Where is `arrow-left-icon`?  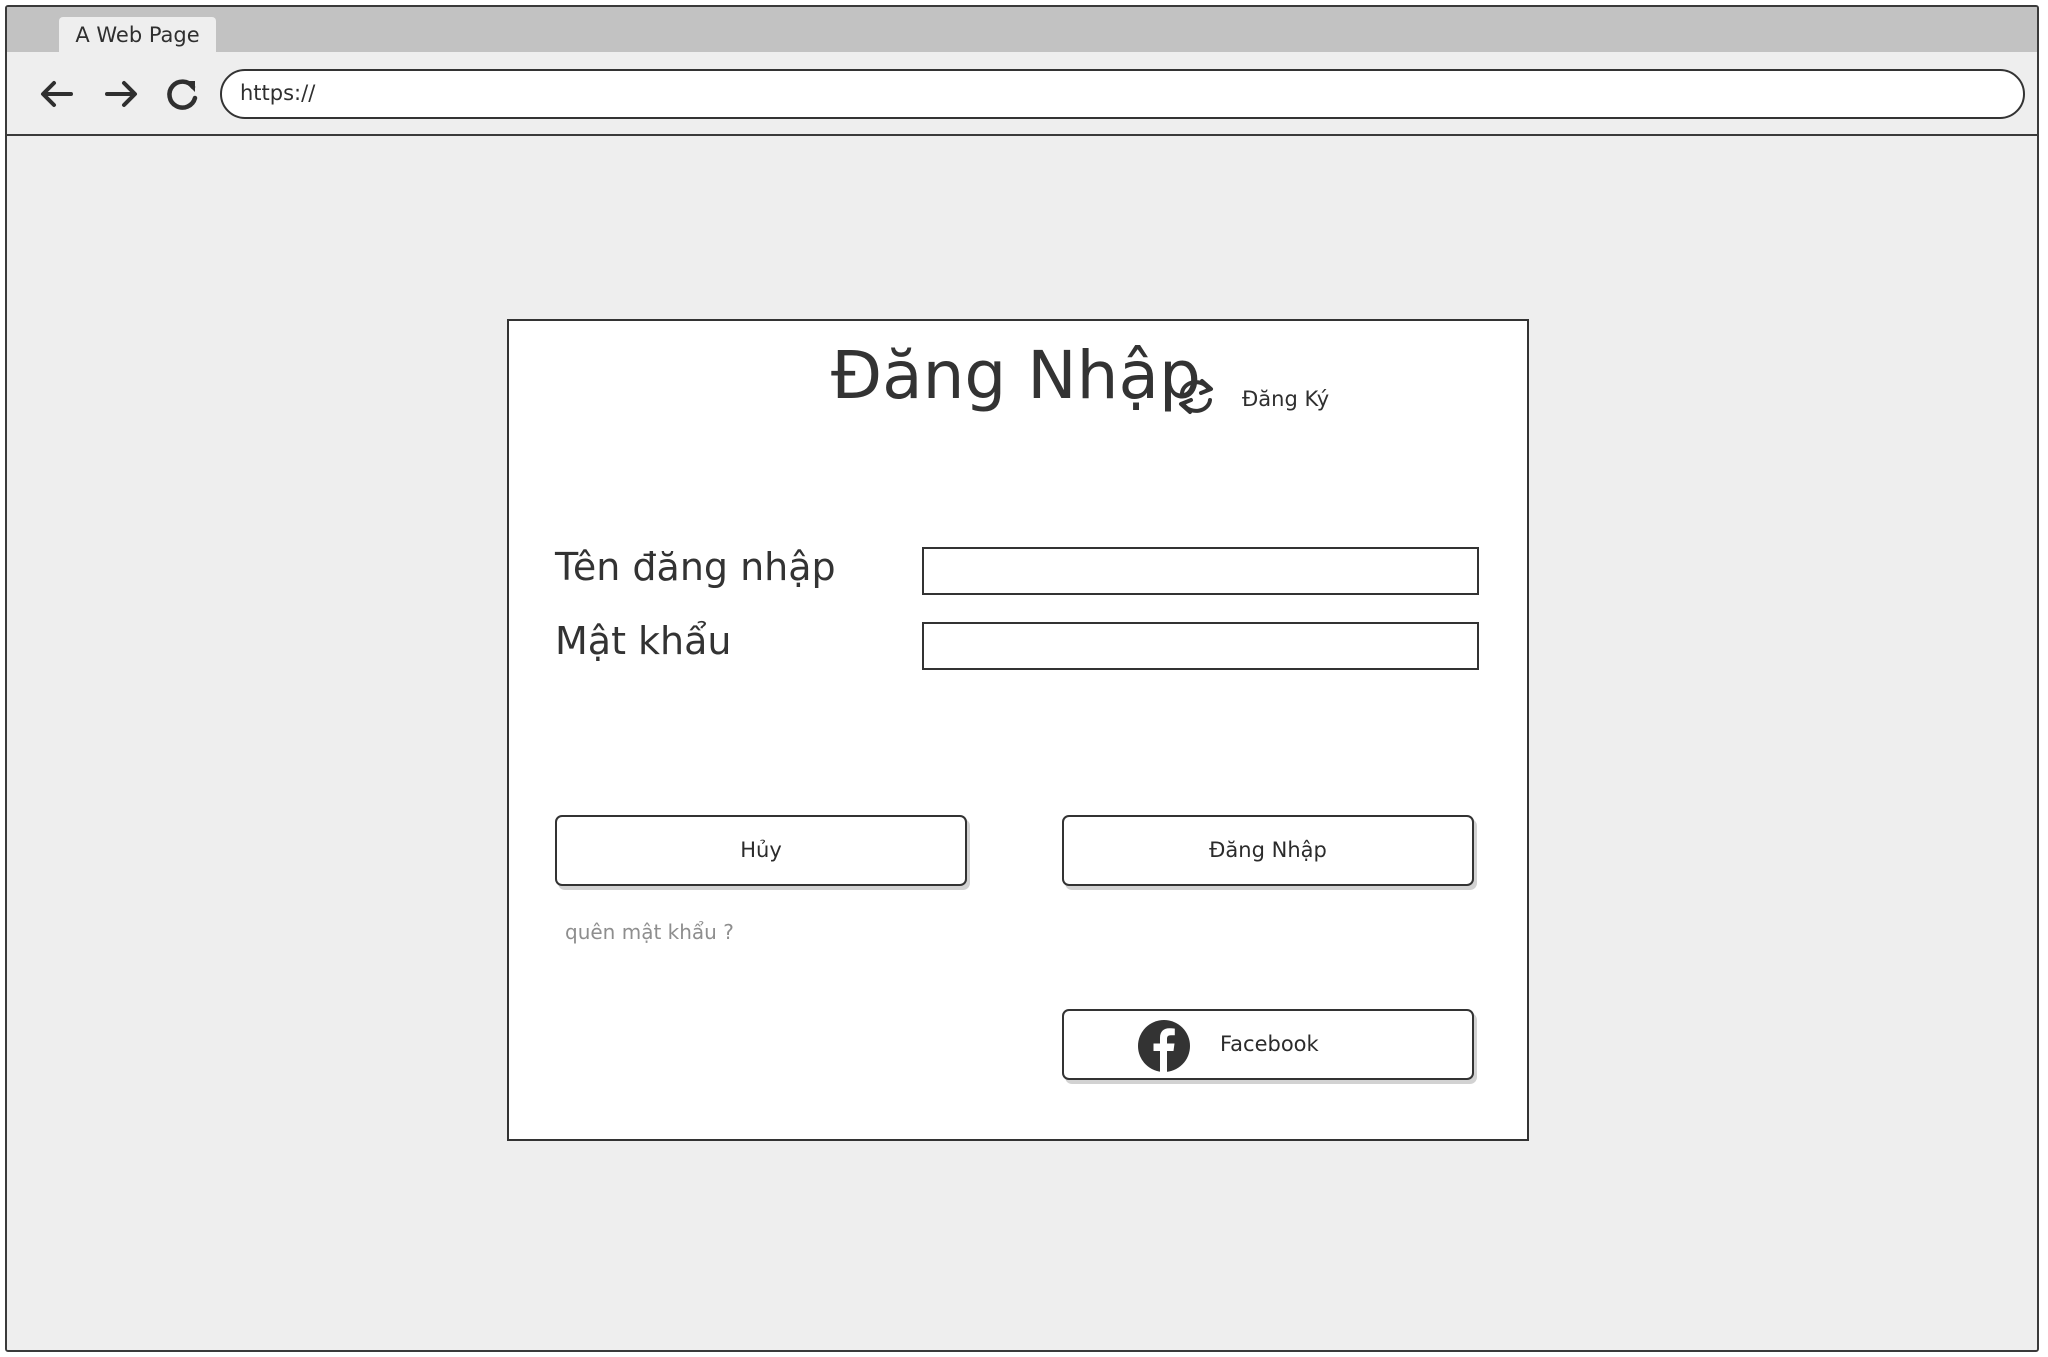 arrow-left-icon is located at coordinates (57, 94).